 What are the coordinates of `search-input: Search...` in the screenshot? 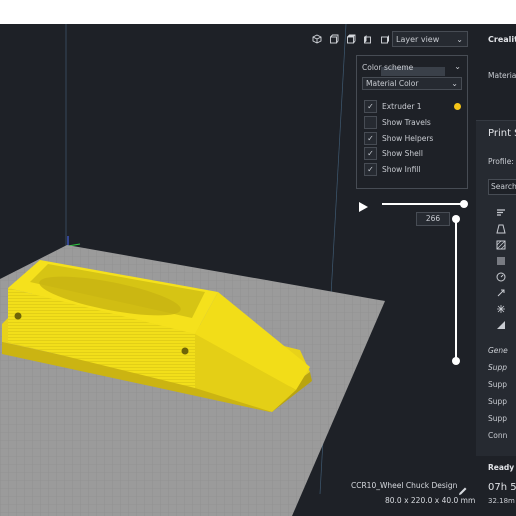 It's located at (502, 187).